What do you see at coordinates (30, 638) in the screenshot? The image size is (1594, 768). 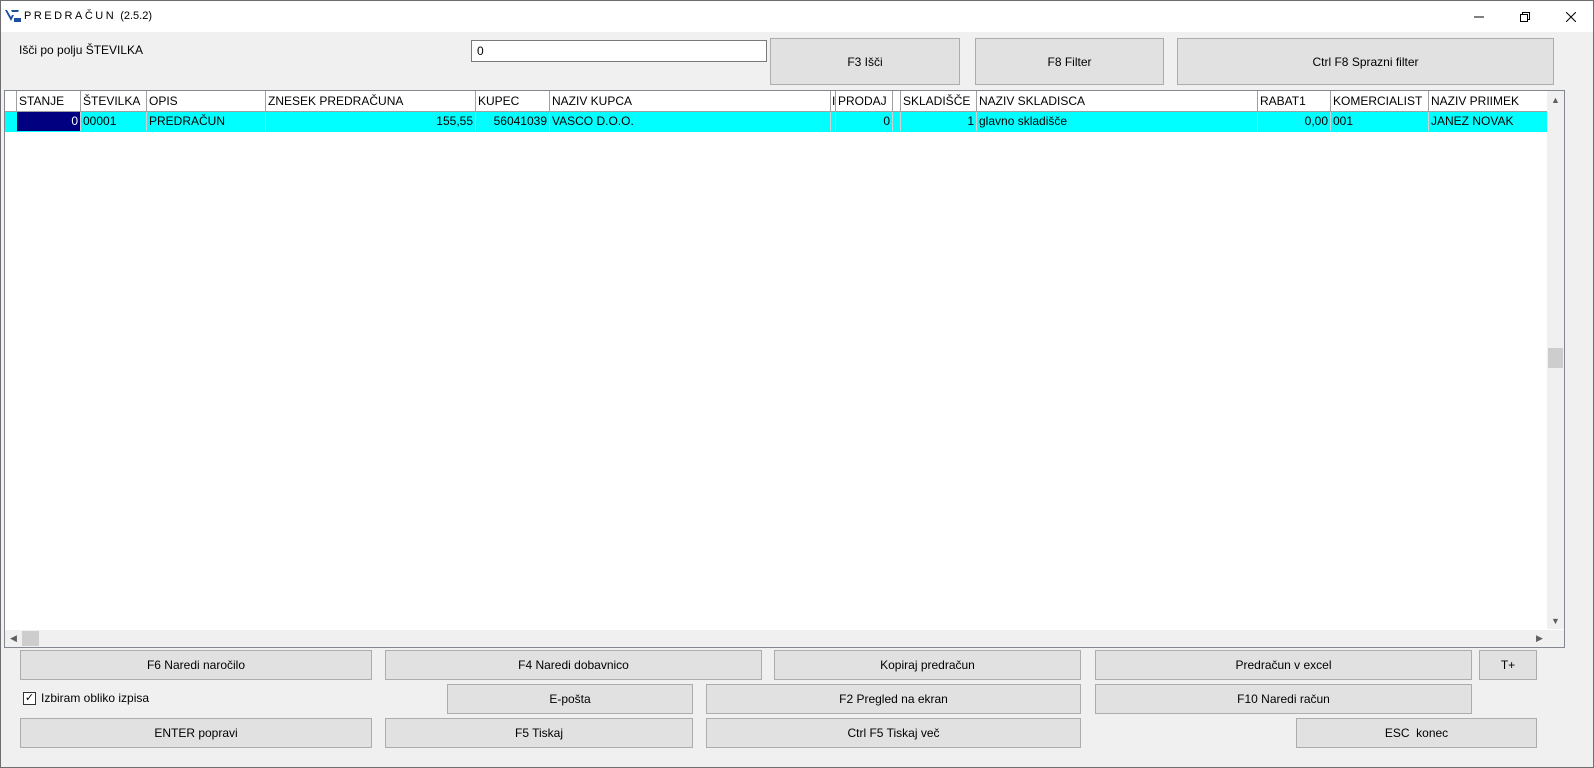 I see `horizontal-scroll-thumb` at bounding box center [30, 638].